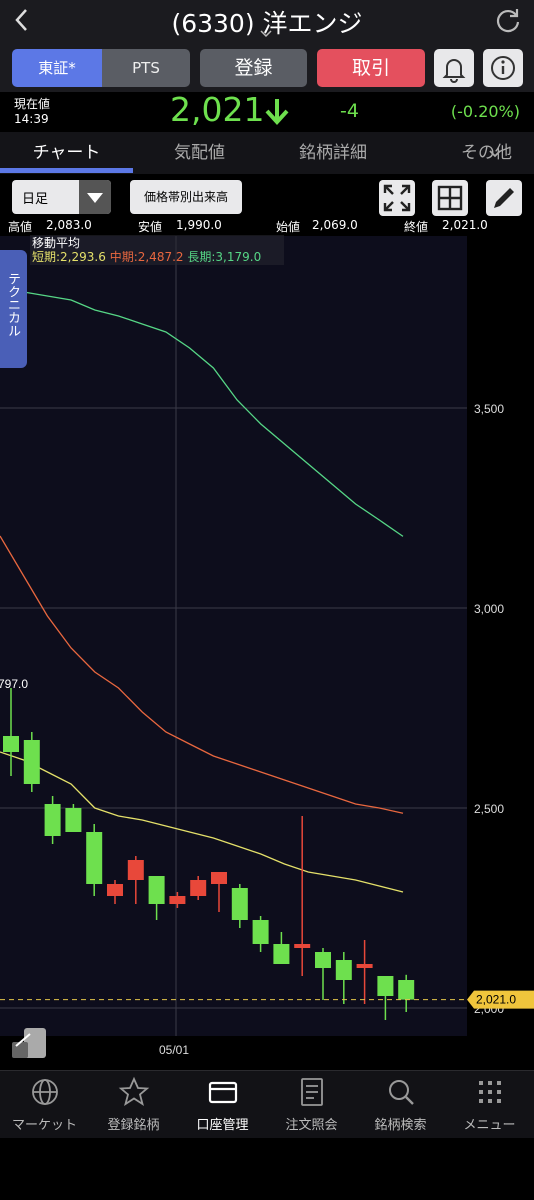 Image resolution: width=534 pixels, height=1200 pixels. I want to click on period-label: 日足, so click(35, 199).